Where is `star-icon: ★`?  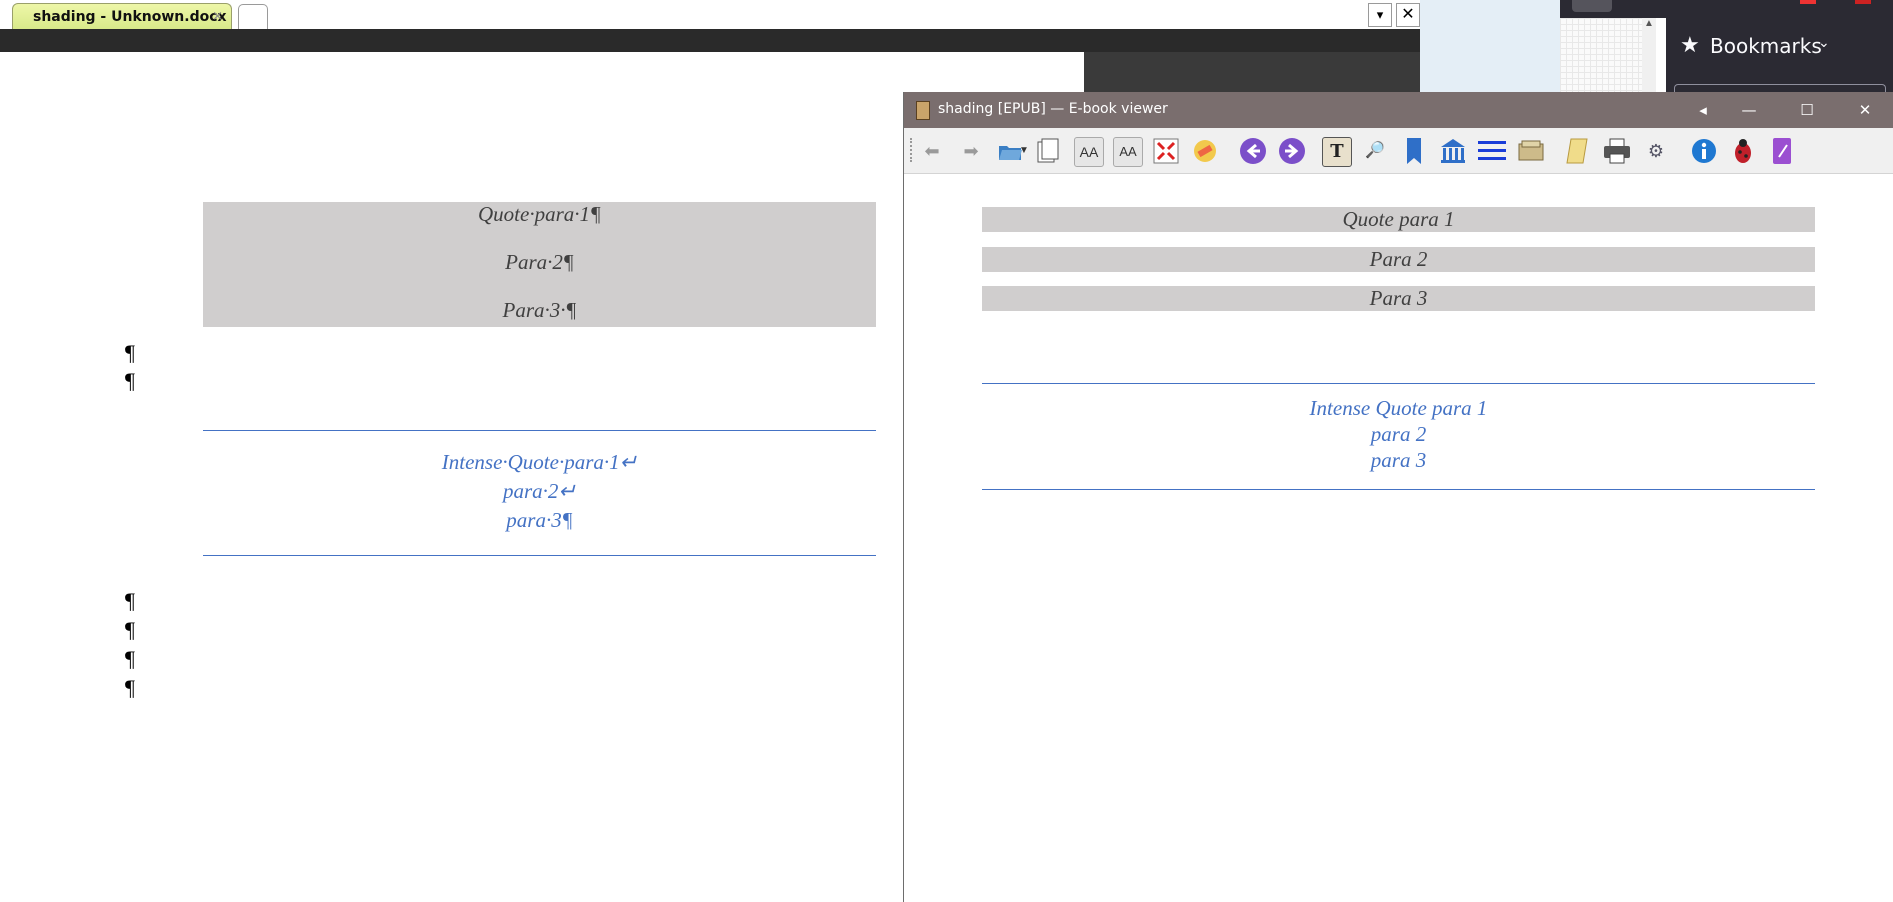 star-icon: ★ is located at coordinates (1690, 44).